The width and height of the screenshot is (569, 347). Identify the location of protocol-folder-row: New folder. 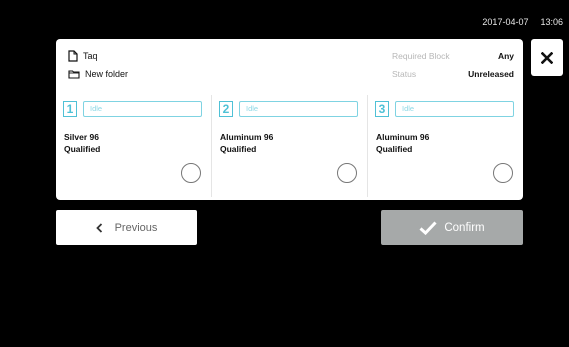
(98, 74).